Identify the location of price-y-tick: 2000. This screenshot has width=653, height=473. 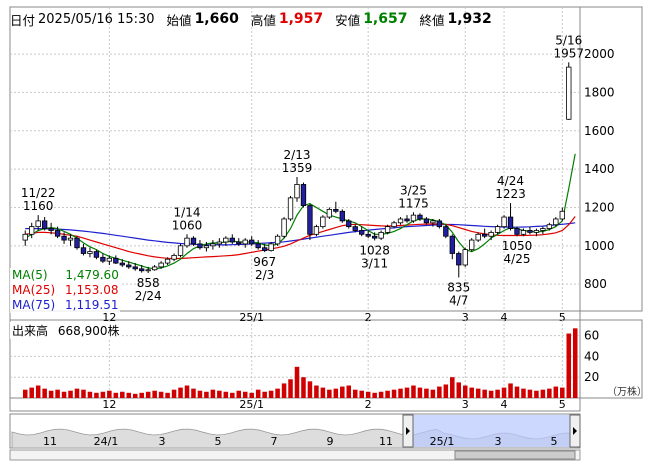
(599, 54).